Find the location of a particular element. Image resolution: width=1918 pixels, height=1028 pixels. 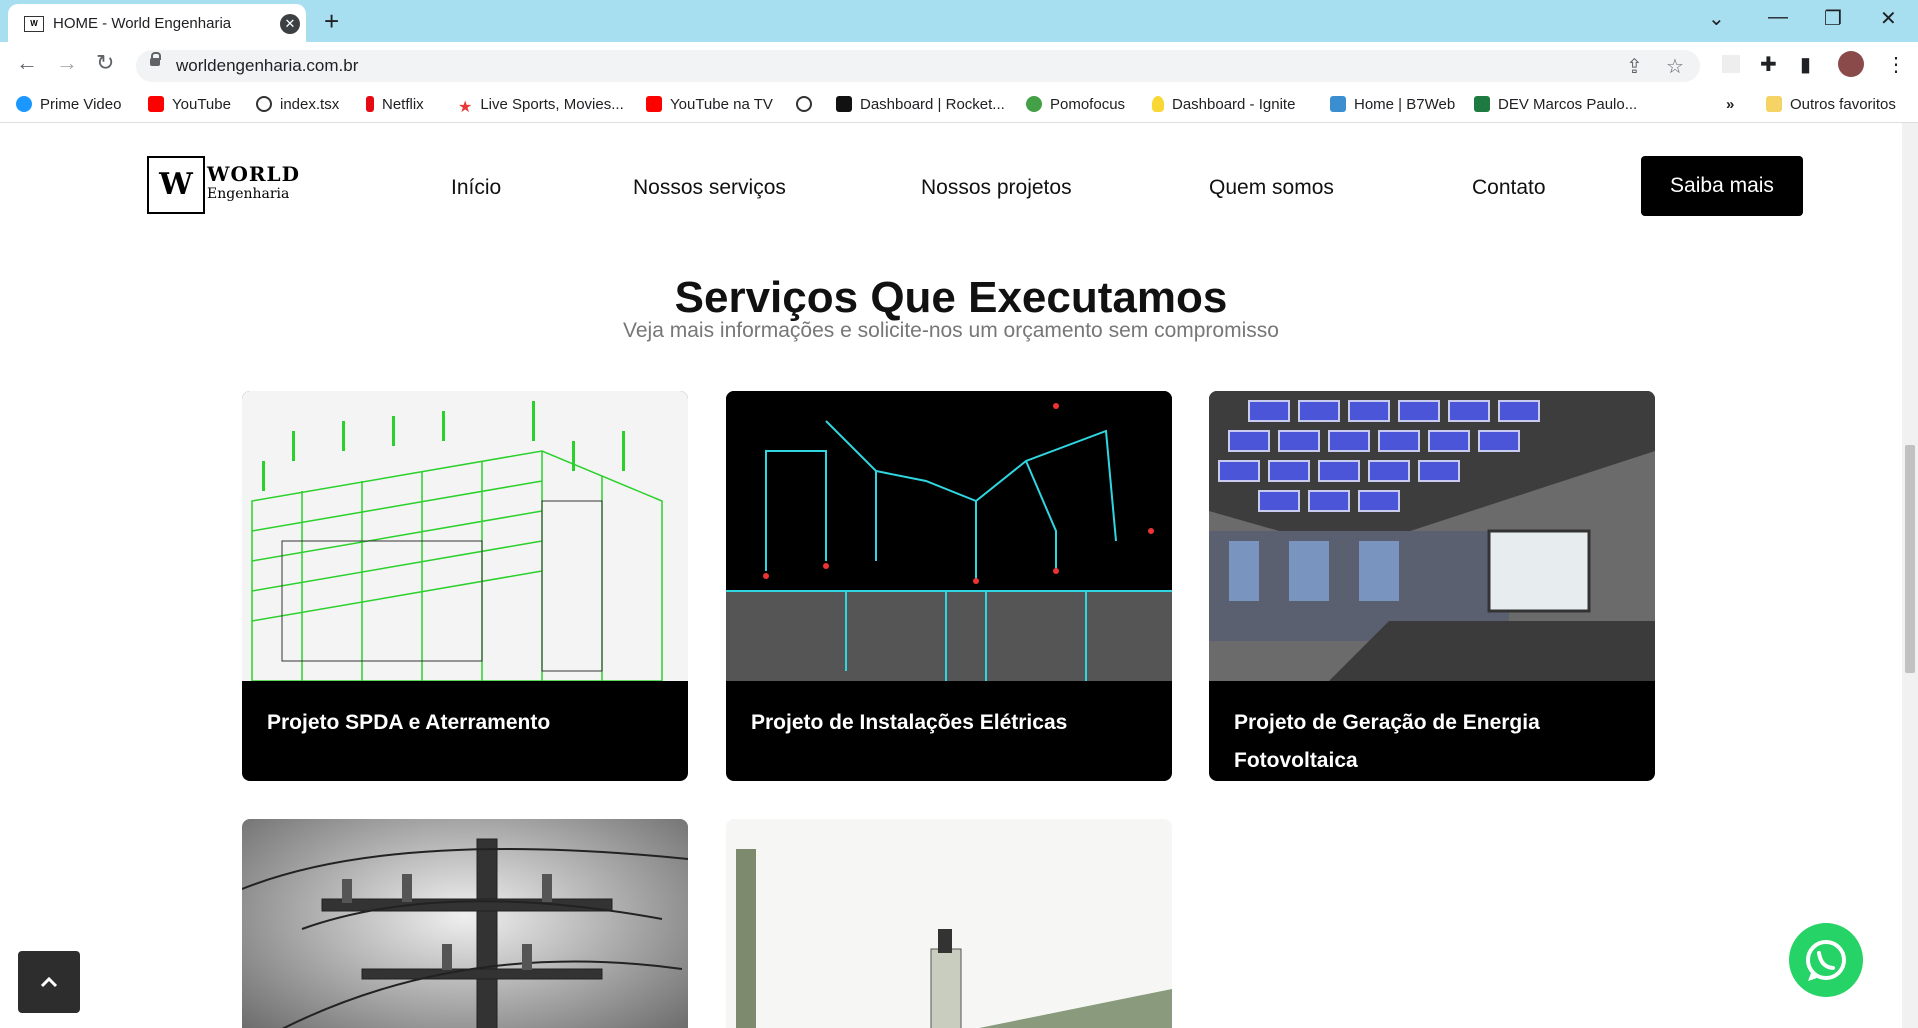

nav-nossos-servicos: Nossos serviços is located at coordinates (709, 188).